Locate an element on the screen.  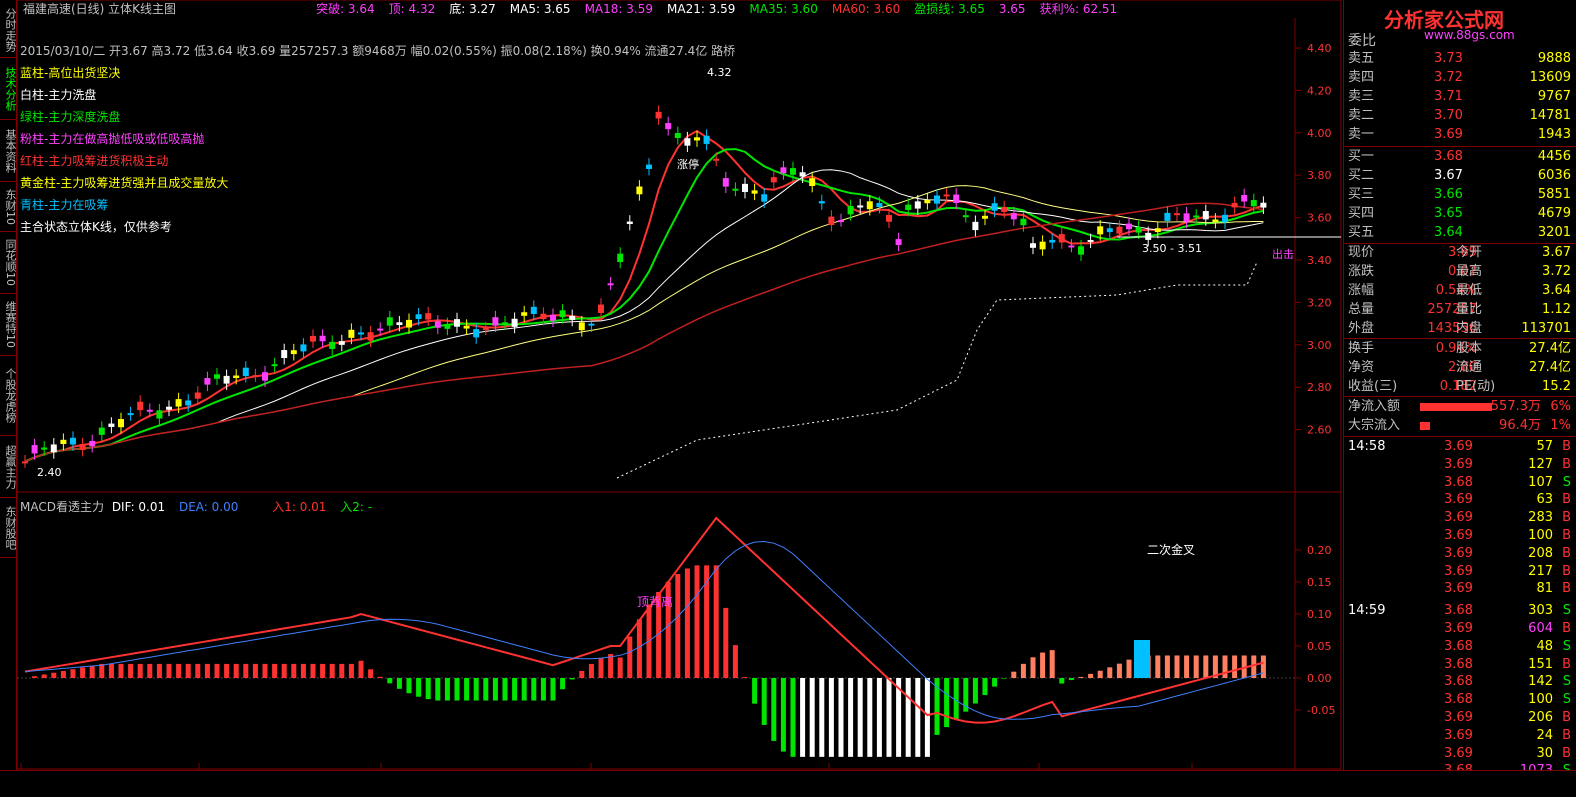
stat-cell: 涨跌 is located at coordinates (1361, 271).